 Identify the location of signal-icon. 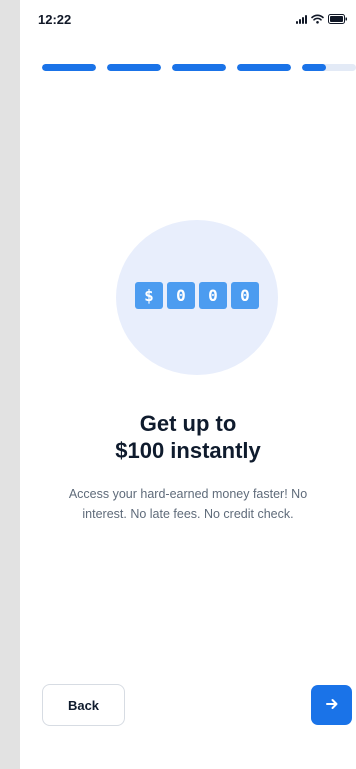
(301, 19).